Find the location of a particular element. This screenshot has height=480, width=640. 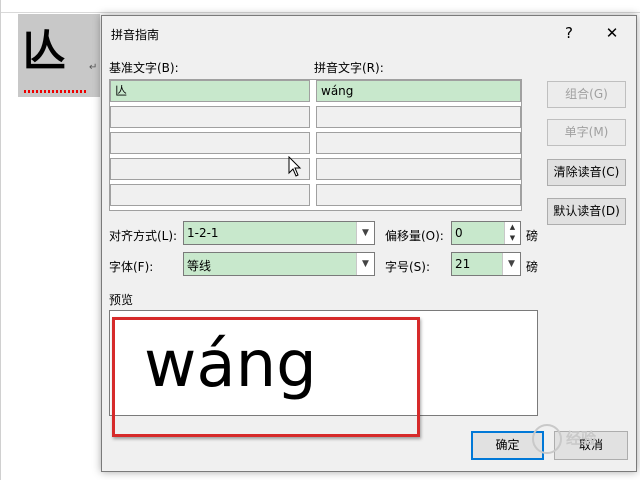

mouse-pointer-icon is located at coordinates (295, 166).